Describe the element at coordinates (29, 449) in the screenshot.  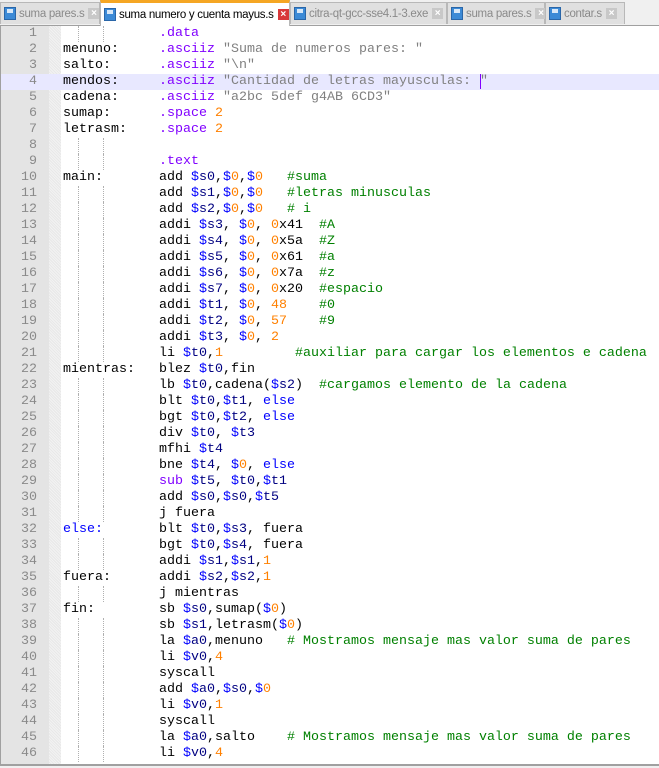
I see `line-number: 27` at that location.